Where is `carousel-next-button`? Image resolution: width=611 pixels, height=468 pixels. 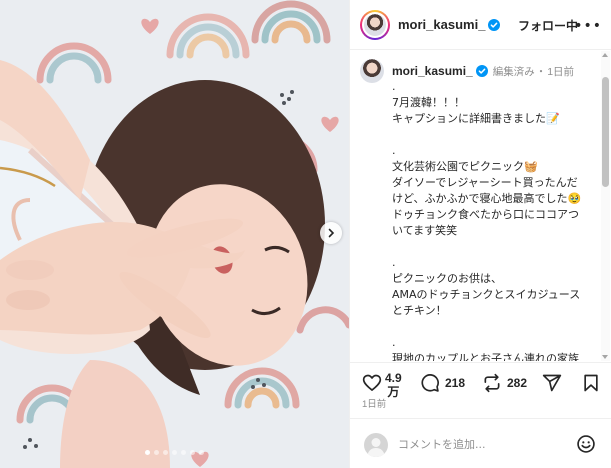 carousel-next-button is located at coordinates (331, 233).